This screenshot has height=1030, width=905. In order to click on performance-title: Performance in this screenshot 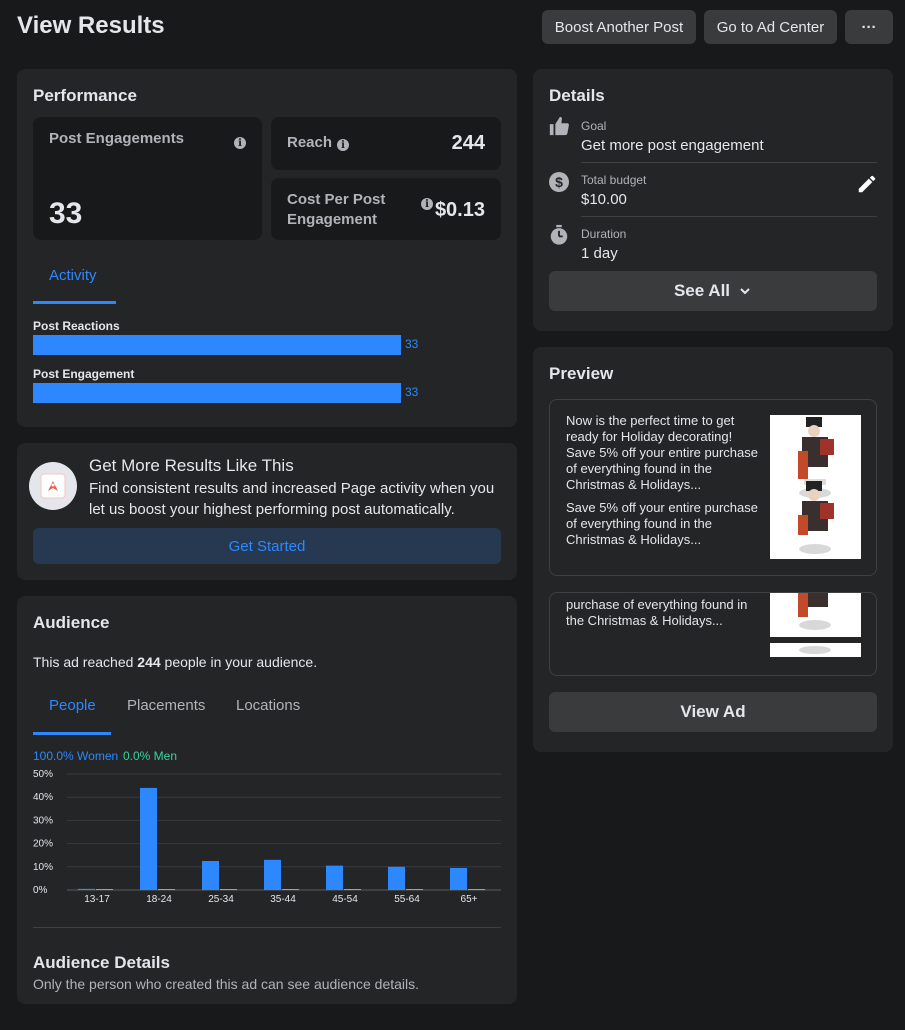, I will do `click(85, 95)`.